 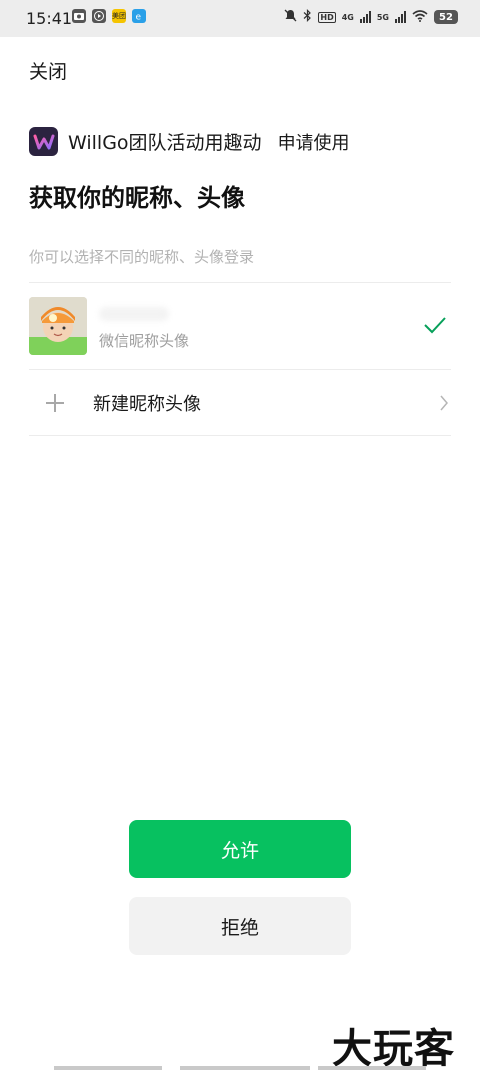 I want to click on option-wechat-profile: 微信昵称头像, so click(x=240, y=326).